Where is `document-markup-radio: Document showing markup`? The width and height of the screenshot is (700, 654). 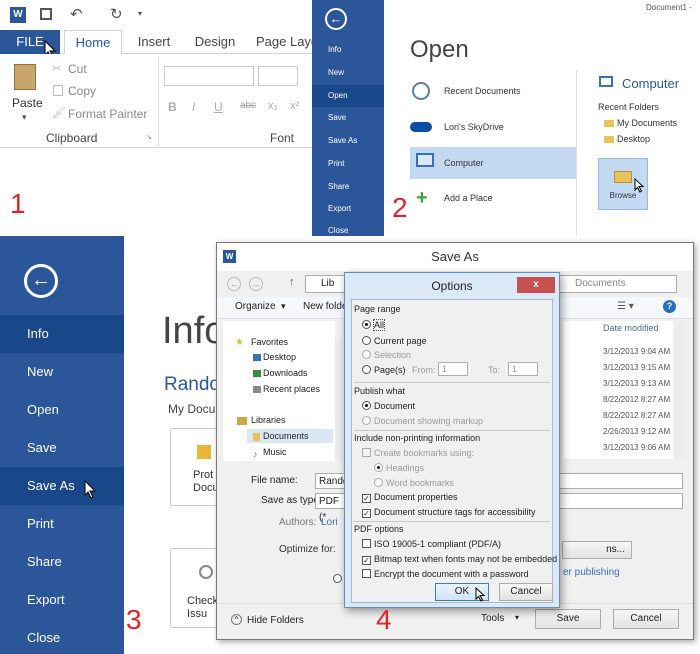 document-markup-radio: Document showing markup is located at coordinates (422, 421).